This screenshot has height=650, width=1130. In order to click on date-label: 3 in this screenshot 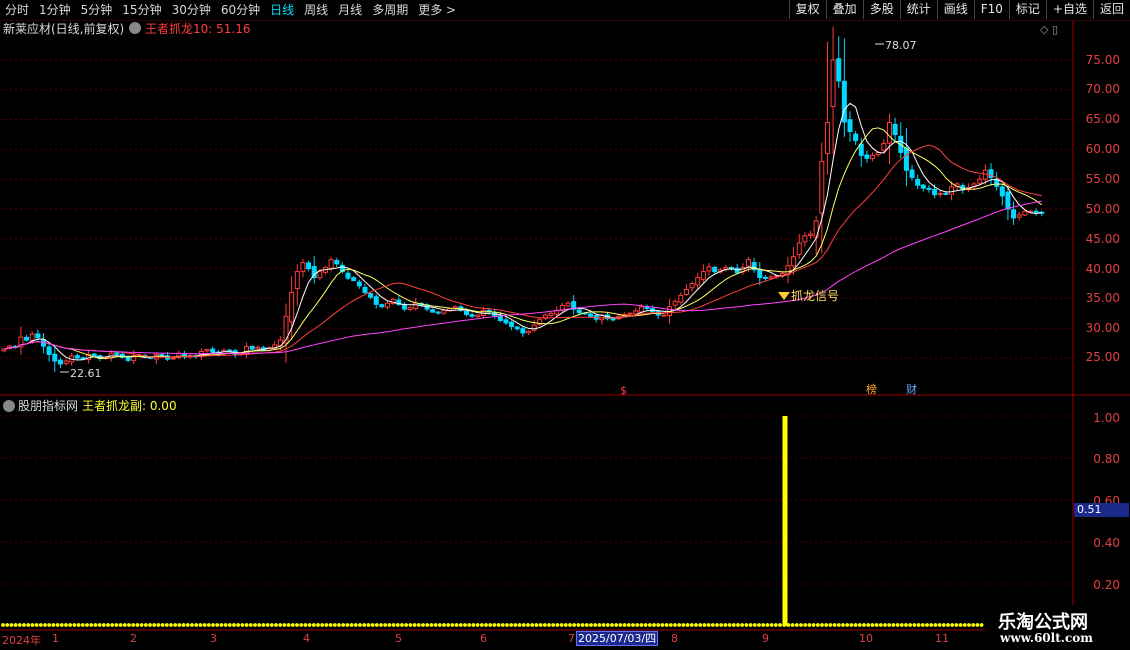, I will do `click(213, 638)`.